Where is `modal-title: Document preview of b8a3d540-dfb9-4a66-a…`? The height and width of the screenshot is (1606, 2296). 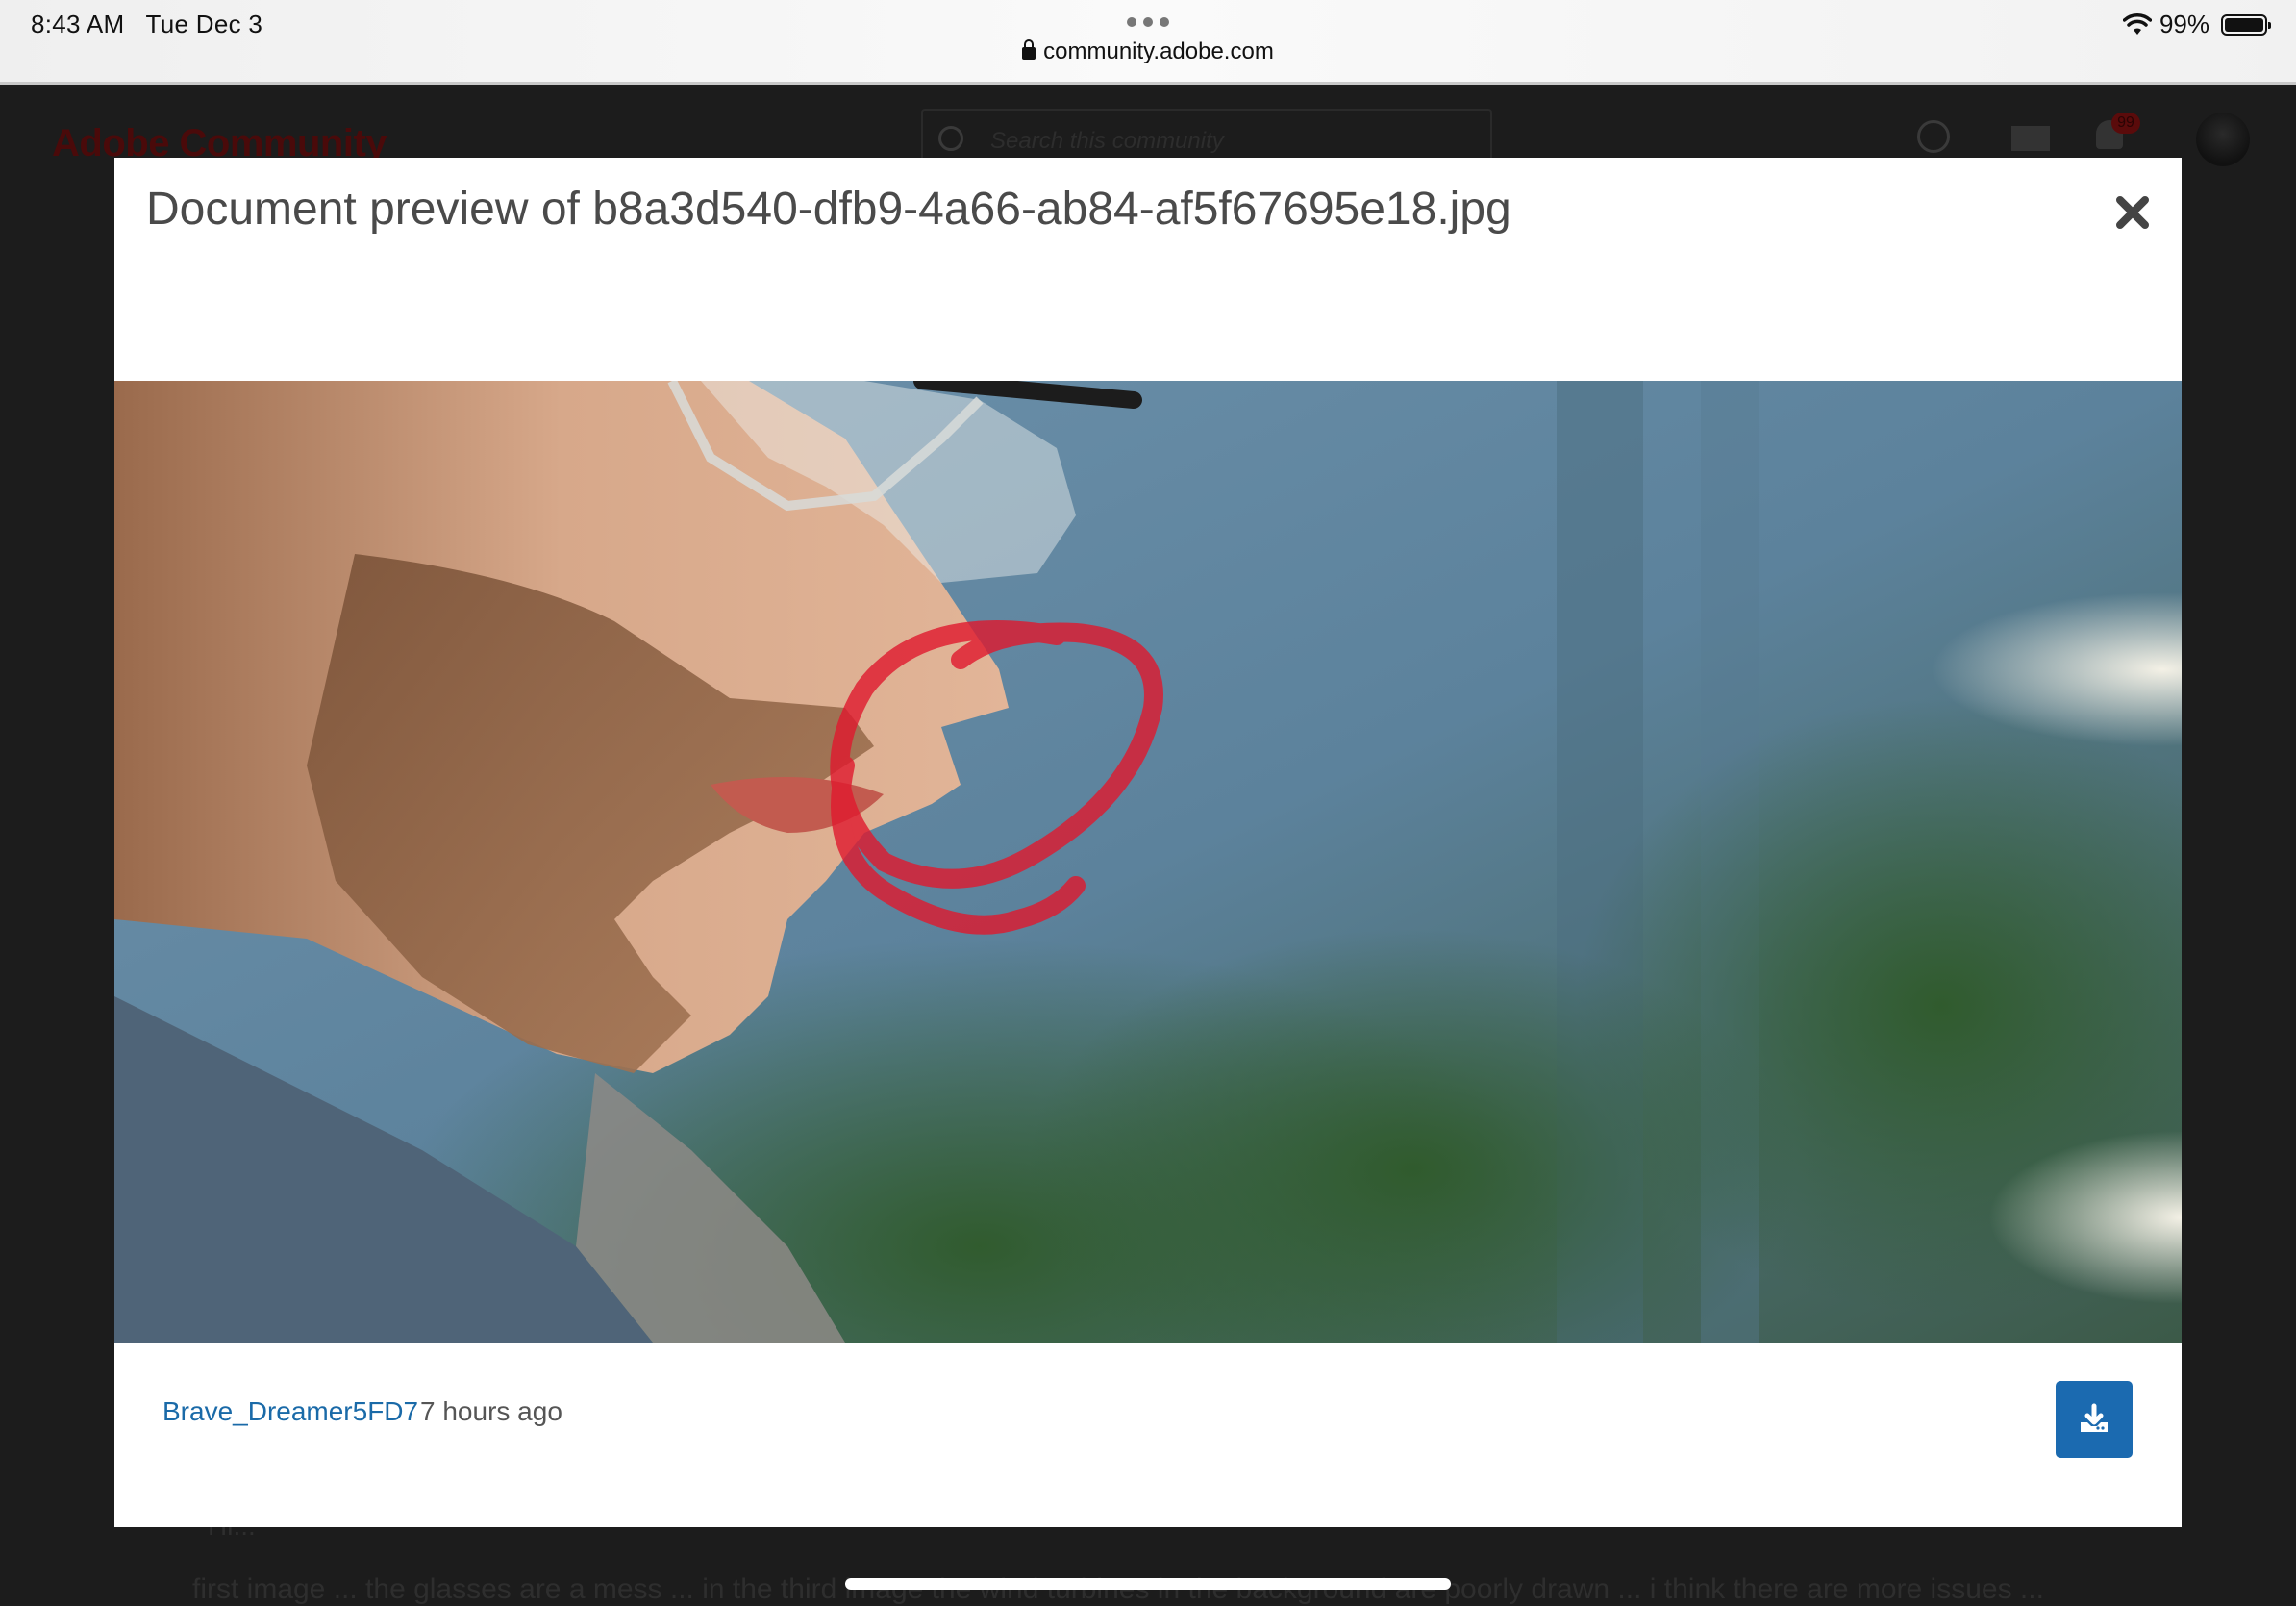
modal-title: Document preview of b8a3d540-dfb9-4a66-a… is located at coordinates (828, 209).